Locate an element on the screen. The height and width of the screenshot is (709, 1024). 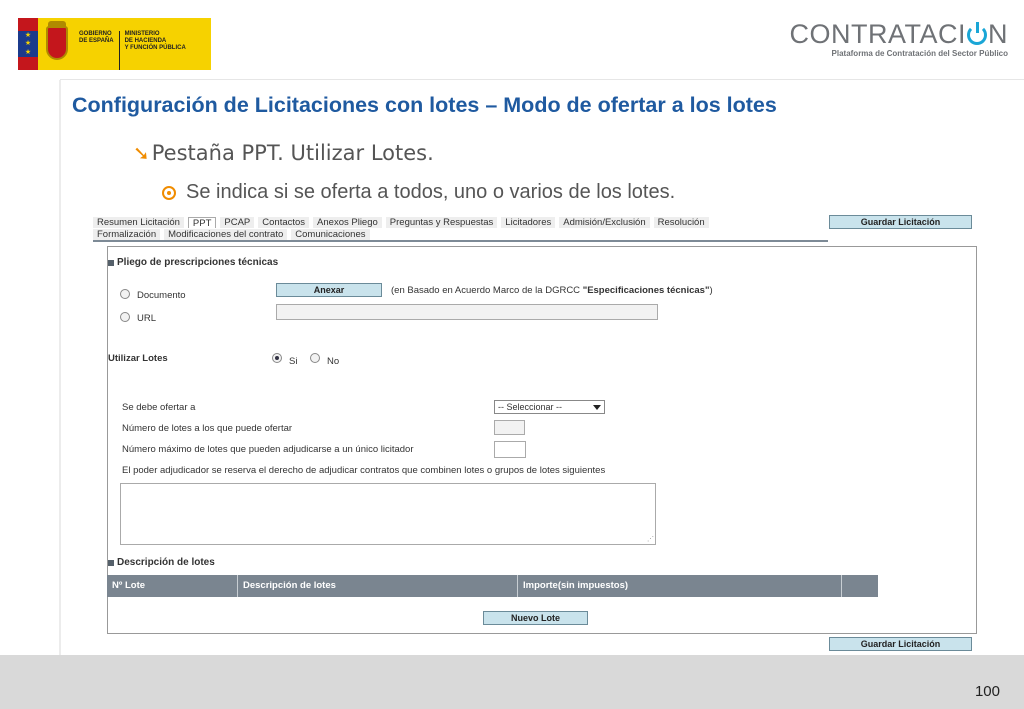
radio-lotes-no-label: No is located at coordinates (333, 361).